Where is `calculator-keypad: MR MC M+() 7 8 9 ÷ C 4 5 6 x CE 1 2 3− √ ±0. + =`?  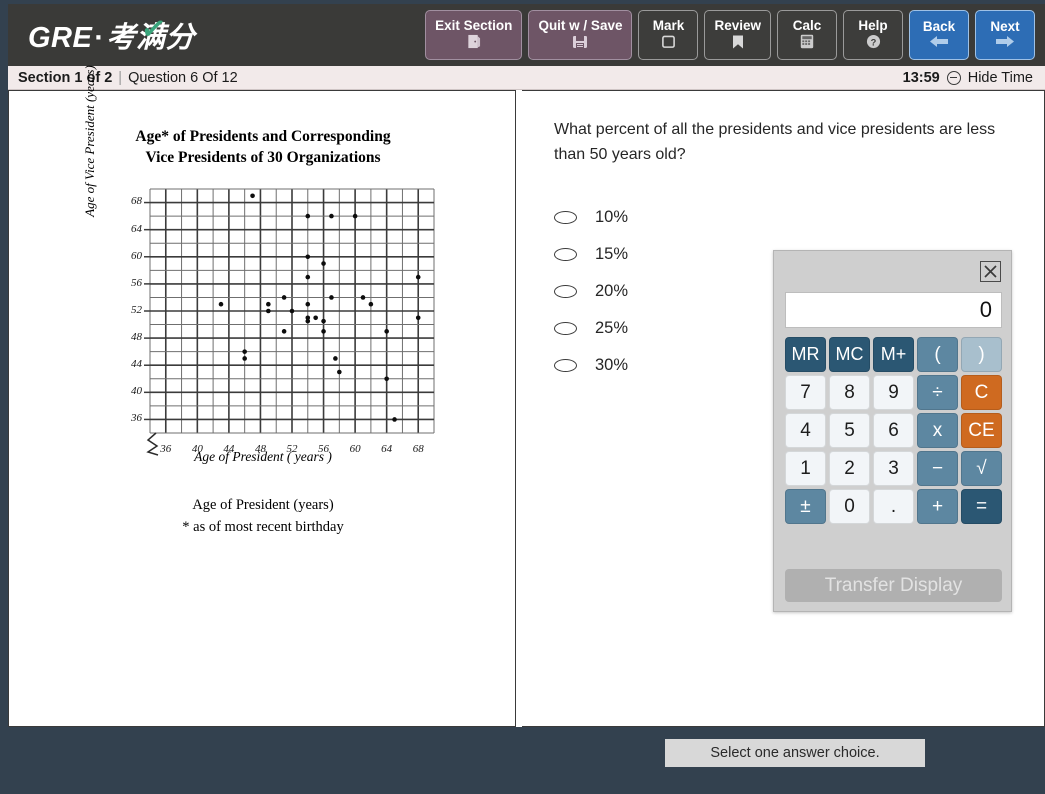
calculator-keypad: MR MC M+() 7 8 9 ÷ C 4 5 6 x CE 1 2 3− √ ±0. + = is located at coordinates (893, 430).